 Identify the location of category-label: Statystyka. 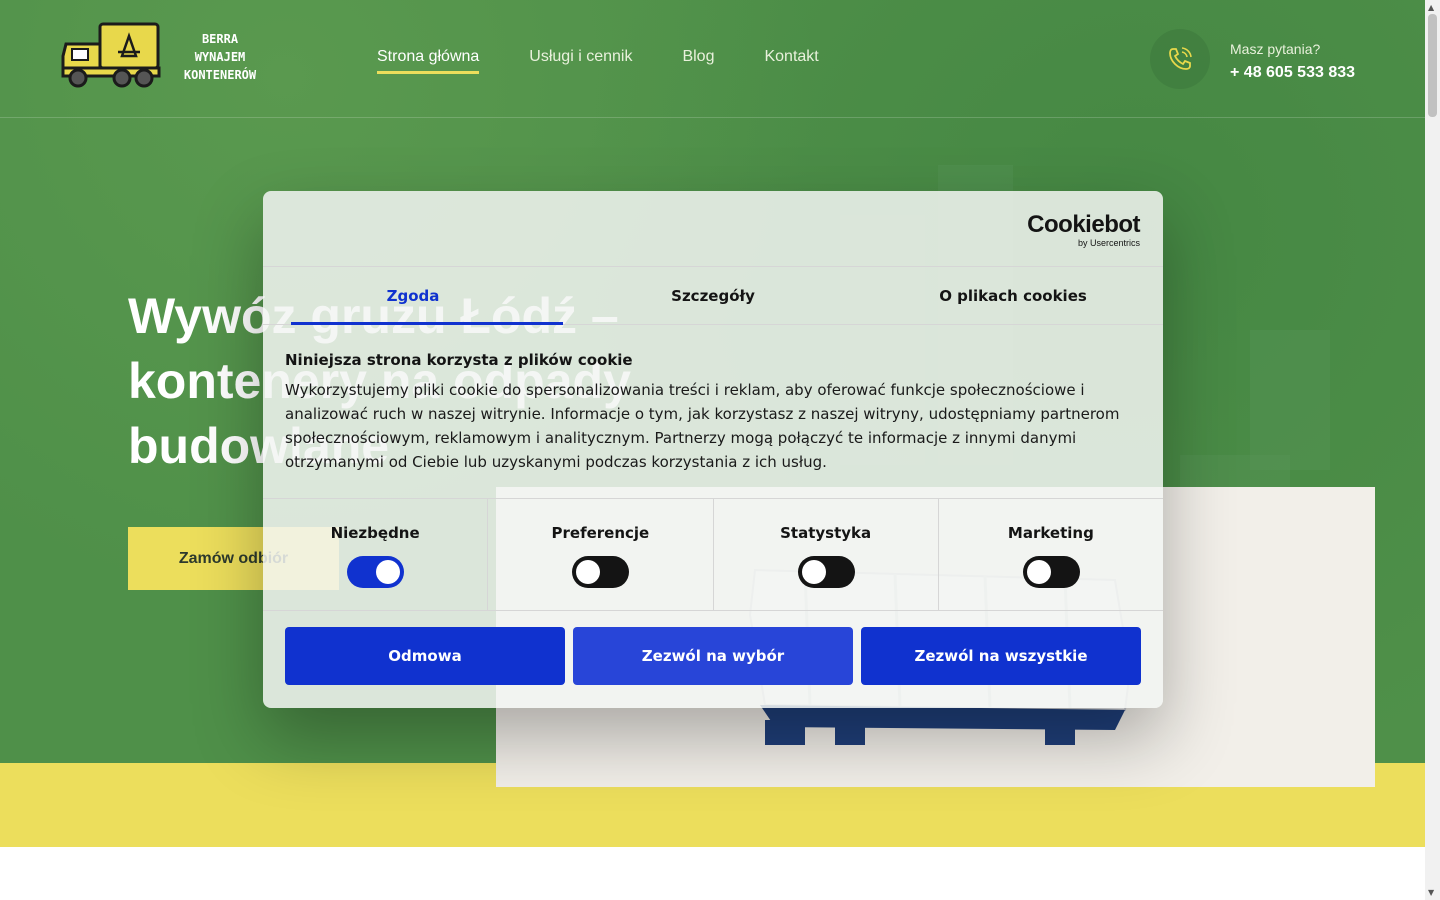
(826, 533).